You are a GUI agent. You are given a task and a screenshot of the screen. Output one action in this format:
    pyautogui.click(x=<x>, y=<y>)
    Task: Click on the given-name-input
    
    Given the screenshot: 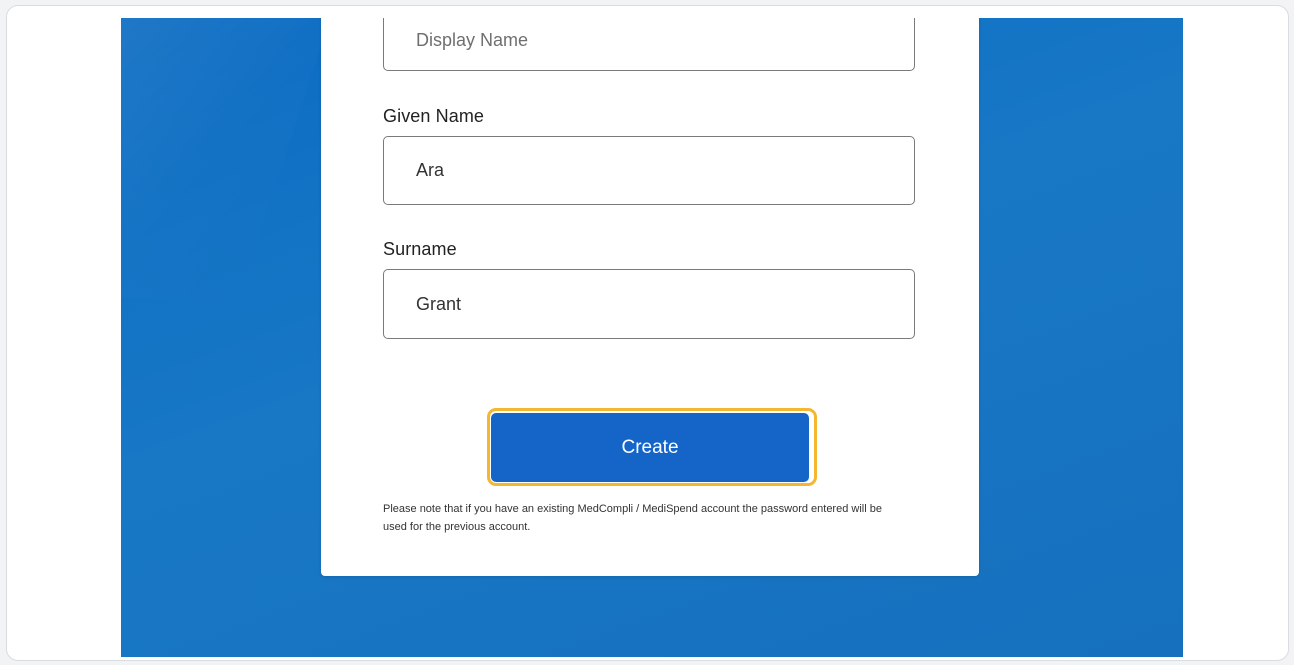 What is the action you would take?
    pyautogui.click(x=649, y=170)
    